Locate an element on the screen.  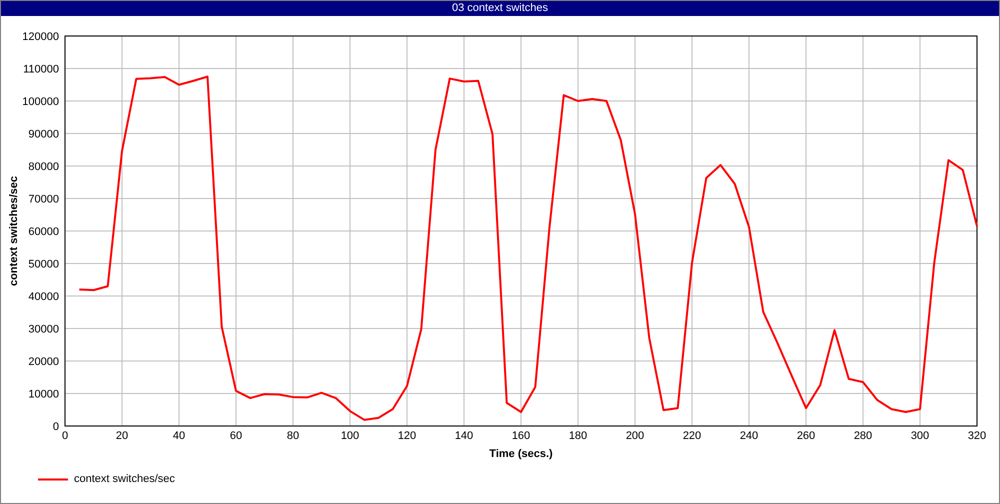
axis-tick-label: 120000 is located at coordinates (40, 37).